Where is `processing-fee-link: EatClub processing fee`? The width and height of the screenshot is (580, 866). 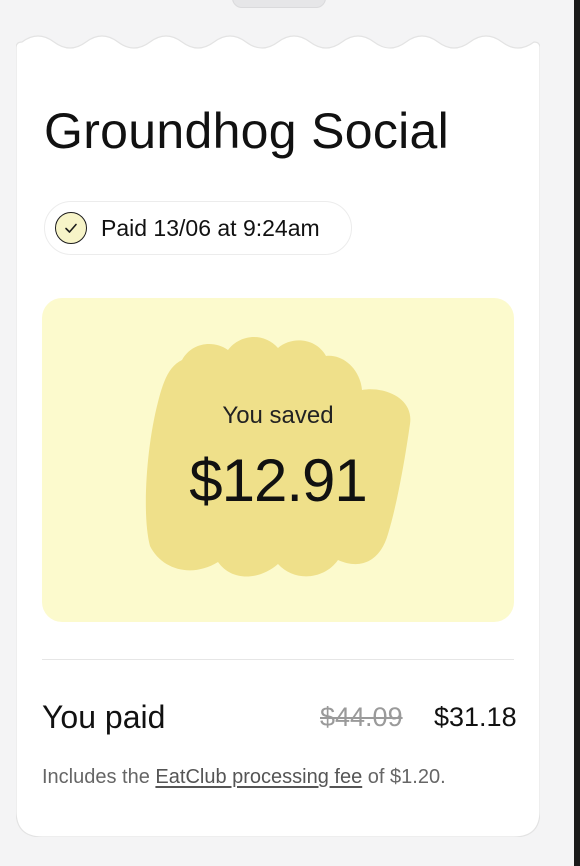 processing-fee-link: EatClub processing fee is located at coordinates (258, 777).